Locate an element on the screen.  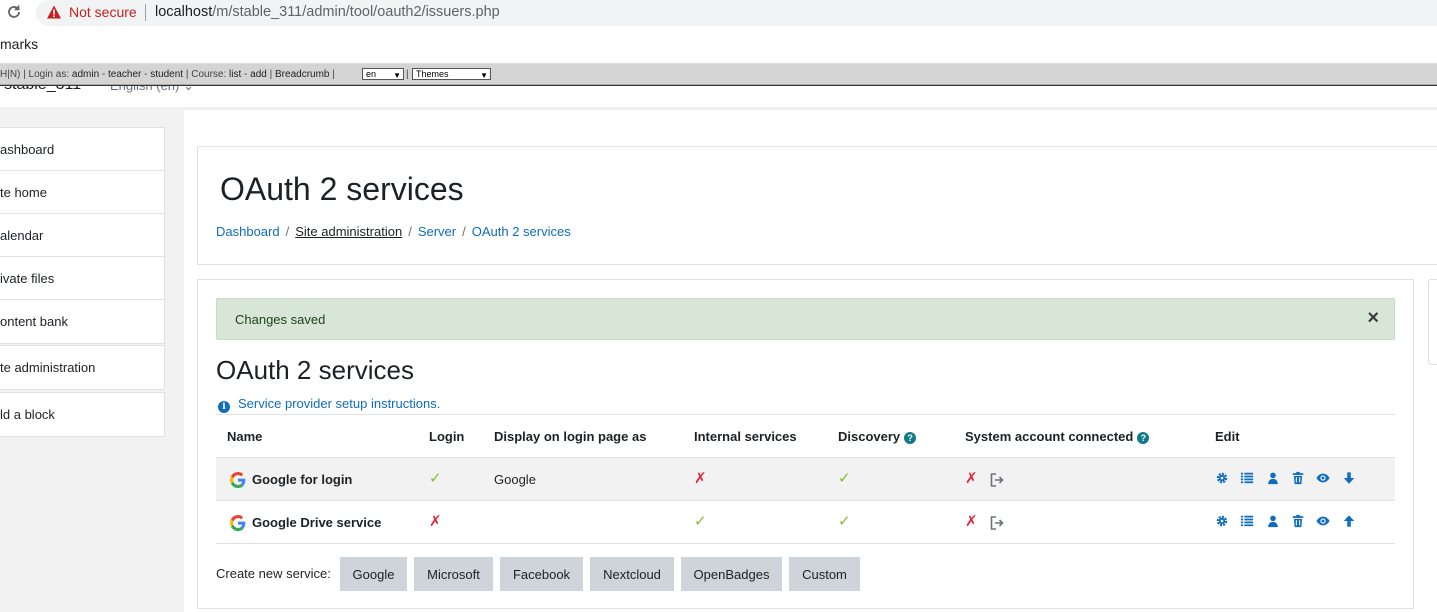
column-header-system-account: System account connected? is located at coordinates (1057, 436).